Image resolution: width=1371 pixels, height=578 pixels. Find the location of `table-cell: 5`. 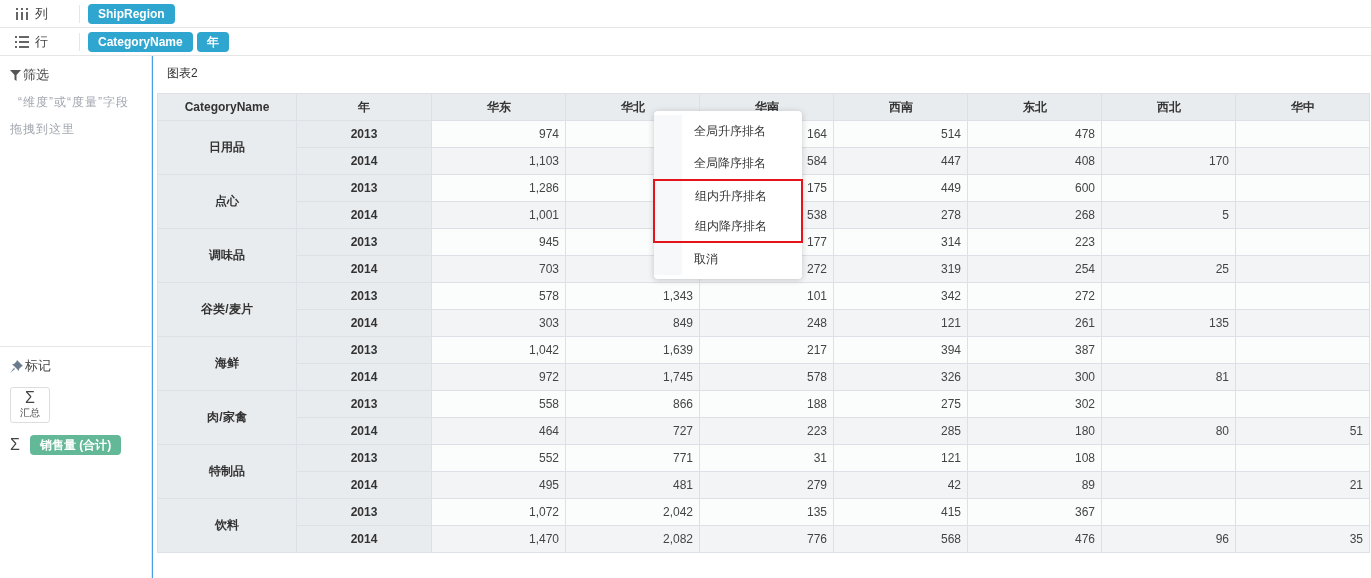

table-cell: 5 is located at coordinates (1168, 215).